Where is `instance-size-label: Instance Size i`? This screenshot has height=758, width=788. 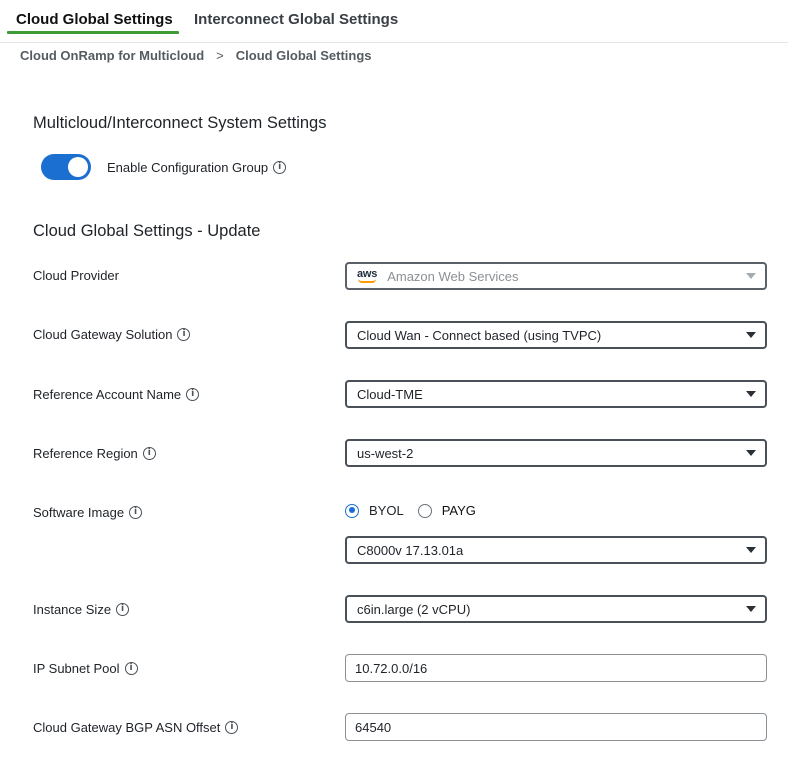
instance-size-label: Instance Size i is located at coordinates (81, 609).